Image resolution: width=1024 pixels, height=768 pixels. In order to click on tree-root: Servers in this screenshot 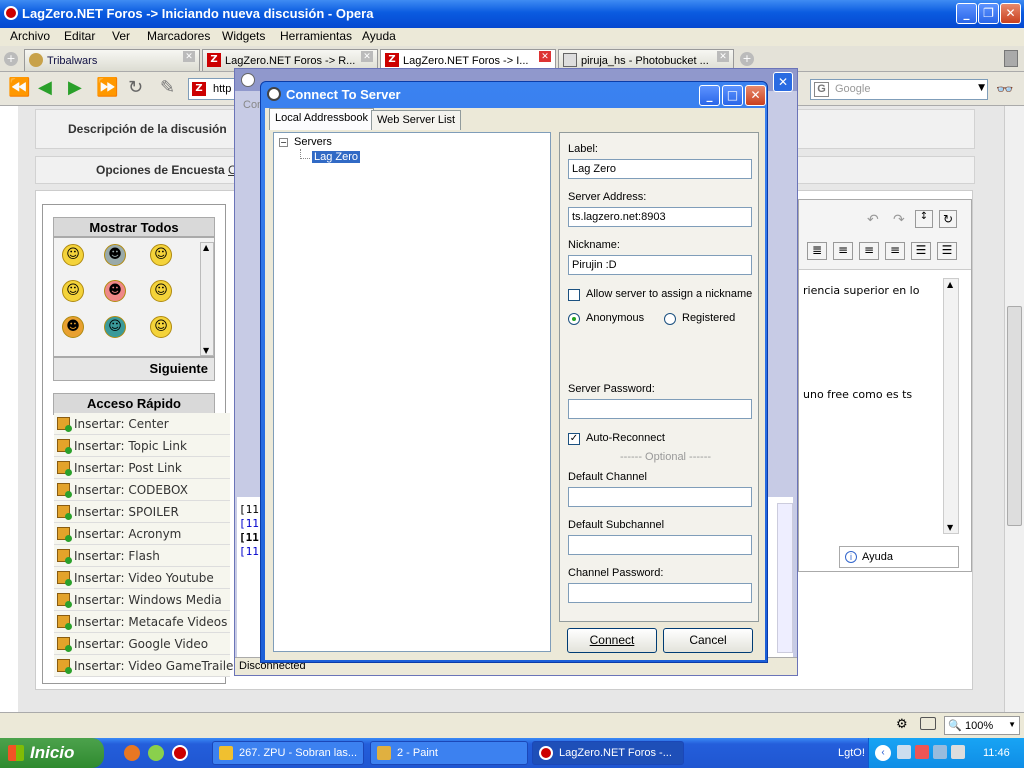, I will do `click(313, 142)`.